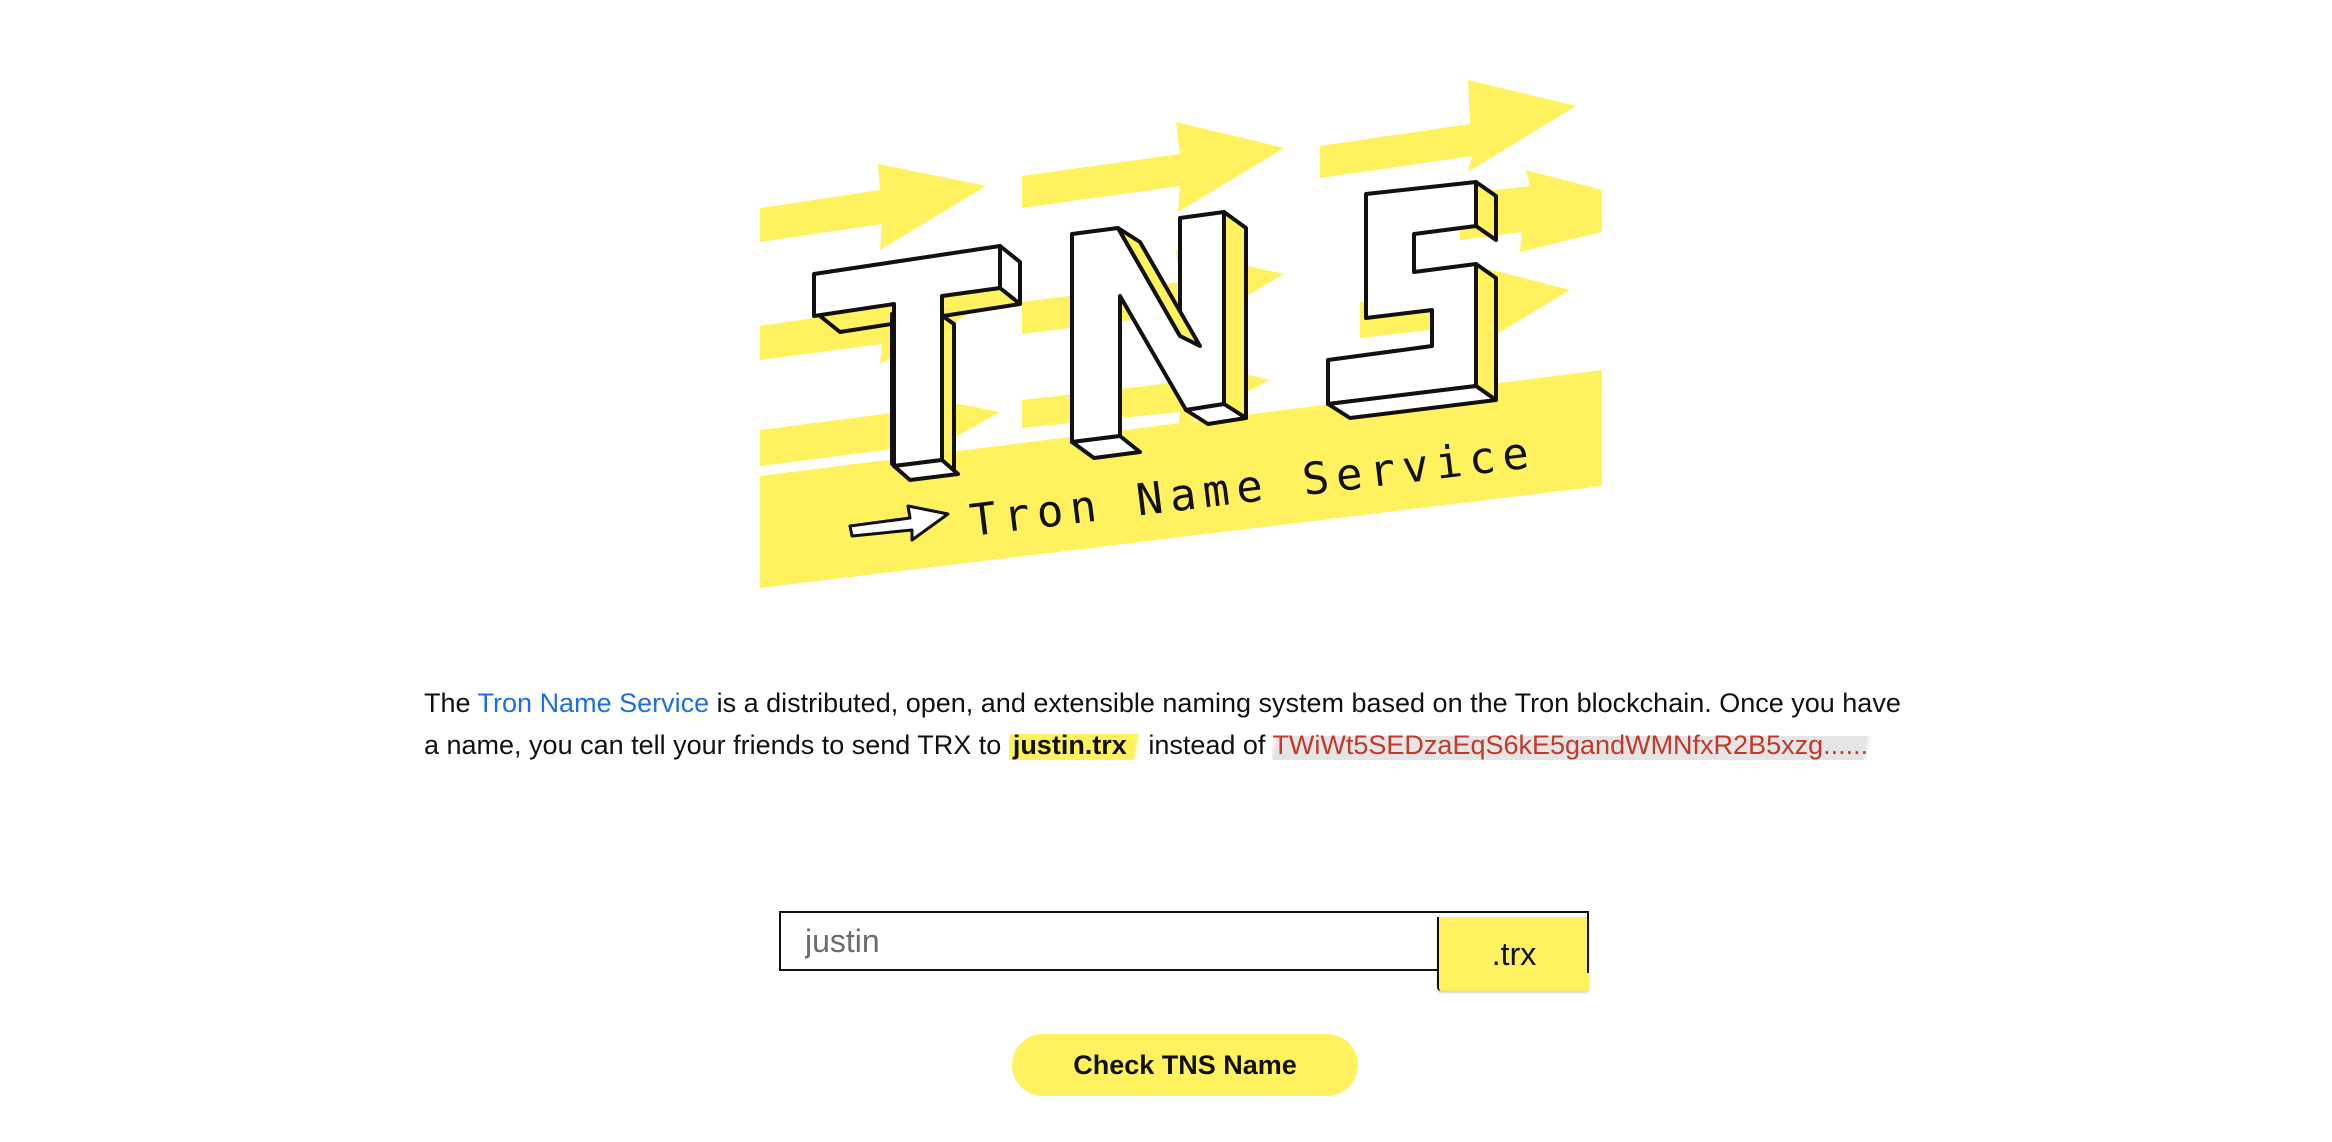 The image size is (2332, 1142). I want to click on tron-name-service-link: Tron Name Service, so click(594, 703).